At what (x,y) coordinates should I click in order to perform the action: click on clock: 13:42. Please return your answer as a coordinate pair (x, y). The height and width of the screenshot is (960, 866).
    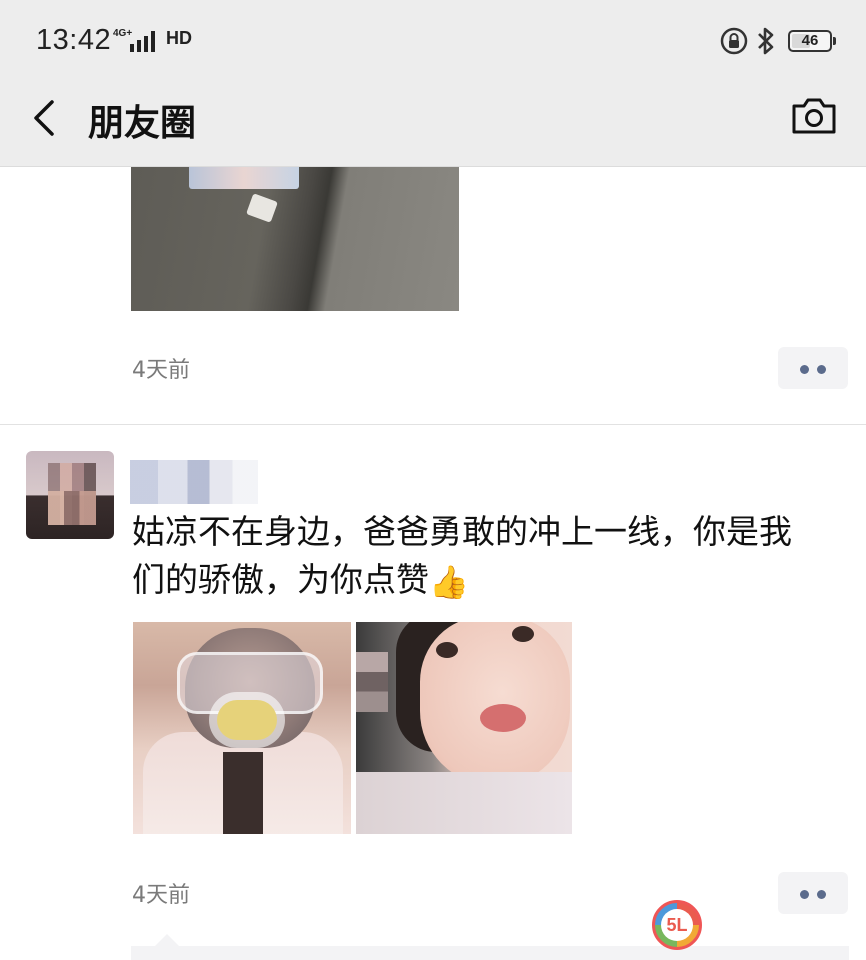
    Looking at the image, I should click on (74, 40).